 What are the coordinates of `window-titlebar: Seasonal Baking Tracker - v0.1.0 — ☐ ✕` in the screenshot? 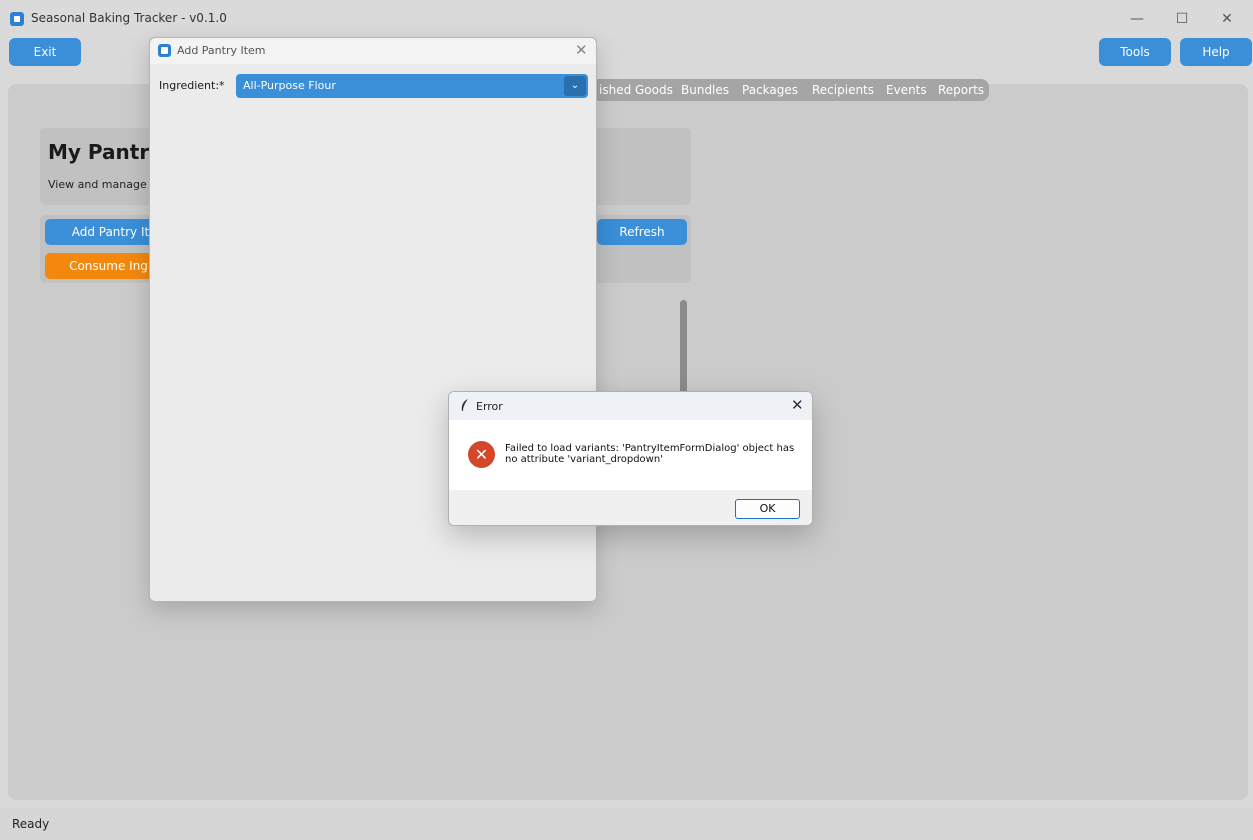 It's located at (626, 18).